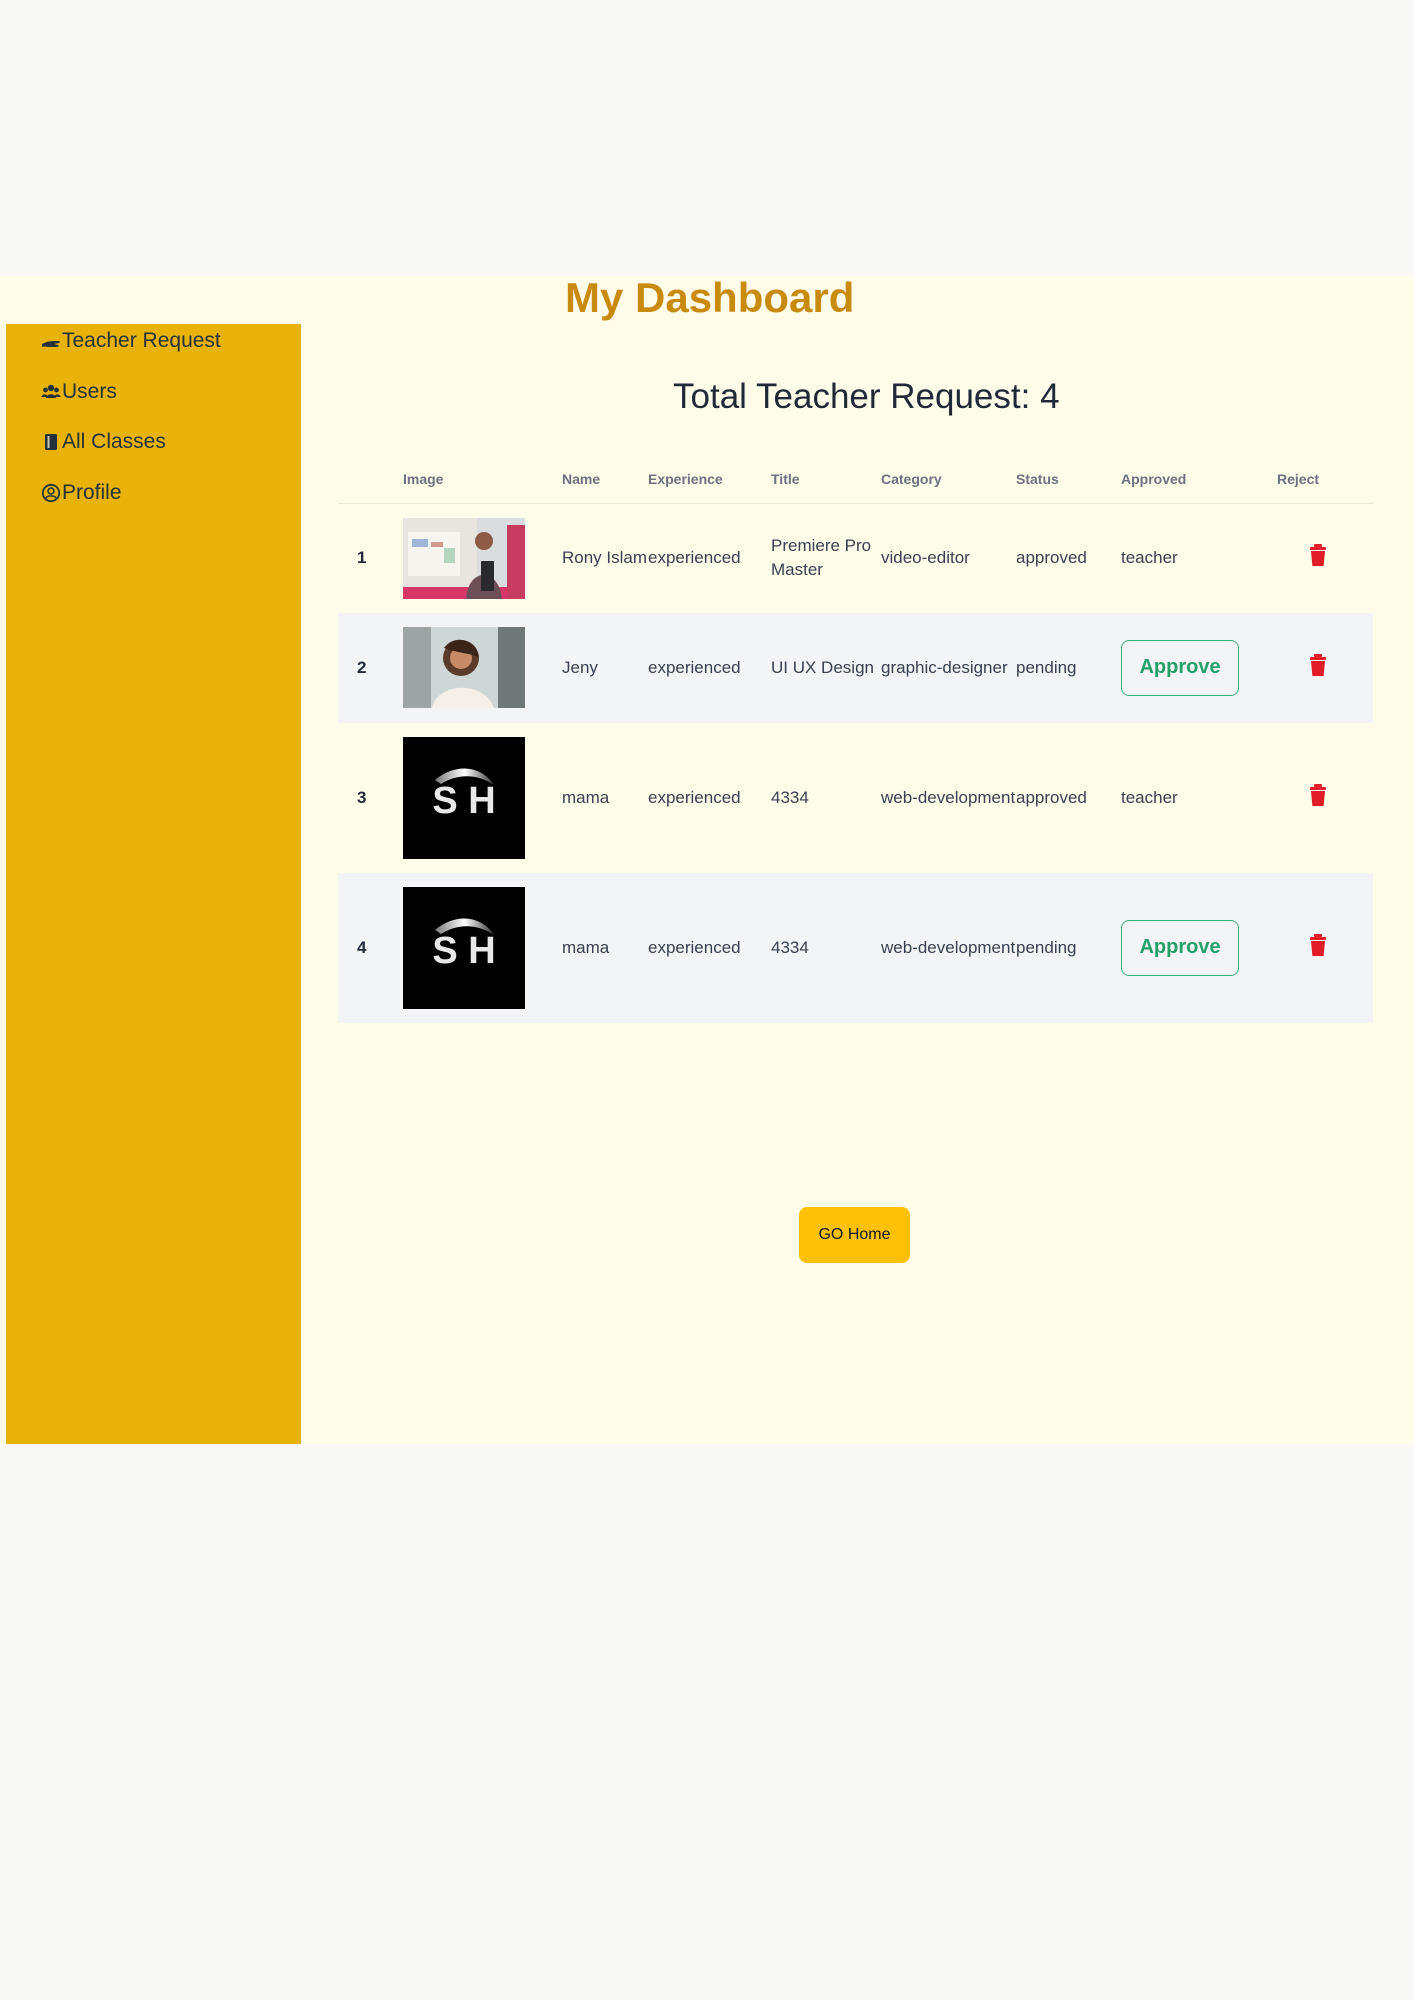 This screenshot has height=2000, width=1414. I want to click on row-number: 3, so click(362, 797).